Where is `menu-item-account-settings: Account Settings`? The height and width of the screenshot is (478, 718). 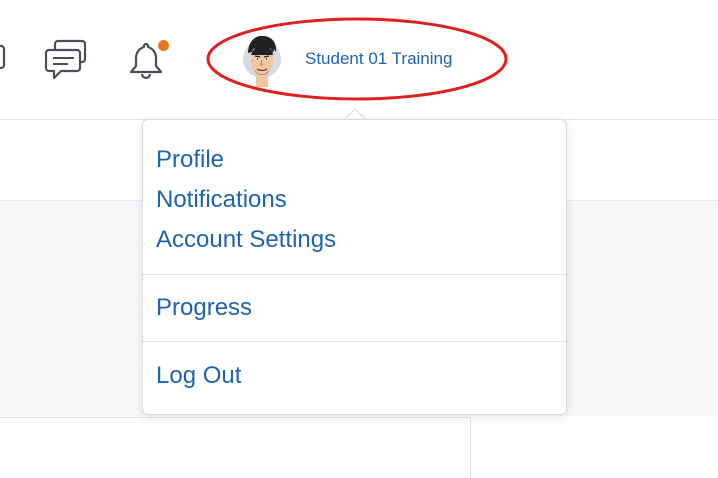
menu-item-account-settings: Account Settings is located at coordinates (246, 240).